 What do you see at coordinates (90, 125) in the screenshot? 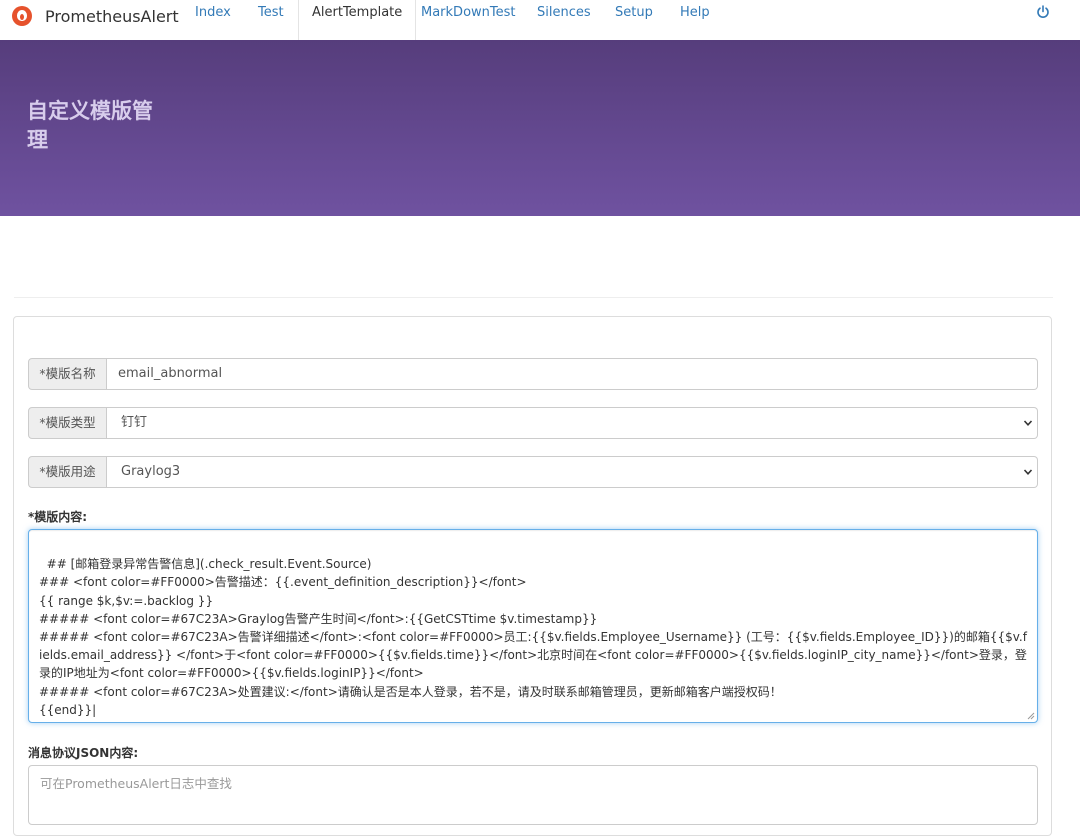
I see `page-title: 自定义模版管理` at bounding box center [90, 125].